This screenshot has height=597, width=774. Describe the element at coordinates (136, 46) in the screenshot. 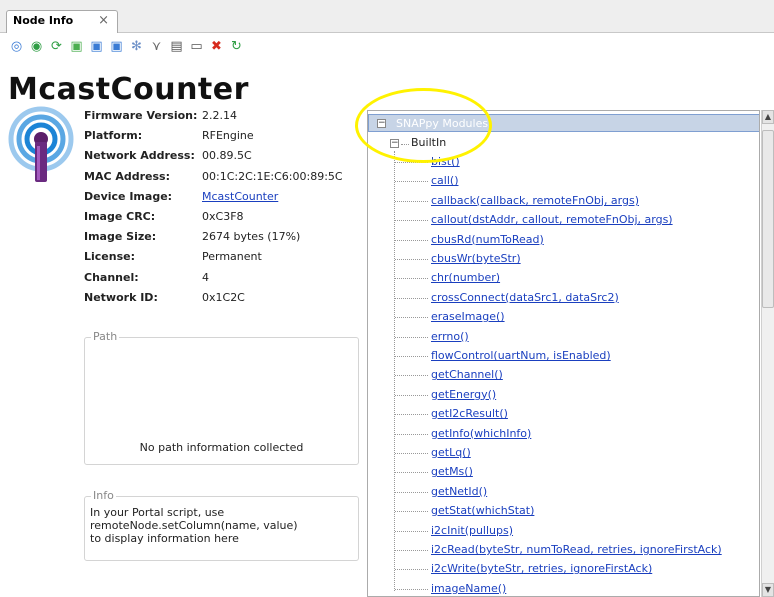

I see `gear-icon: ✻` at that location.